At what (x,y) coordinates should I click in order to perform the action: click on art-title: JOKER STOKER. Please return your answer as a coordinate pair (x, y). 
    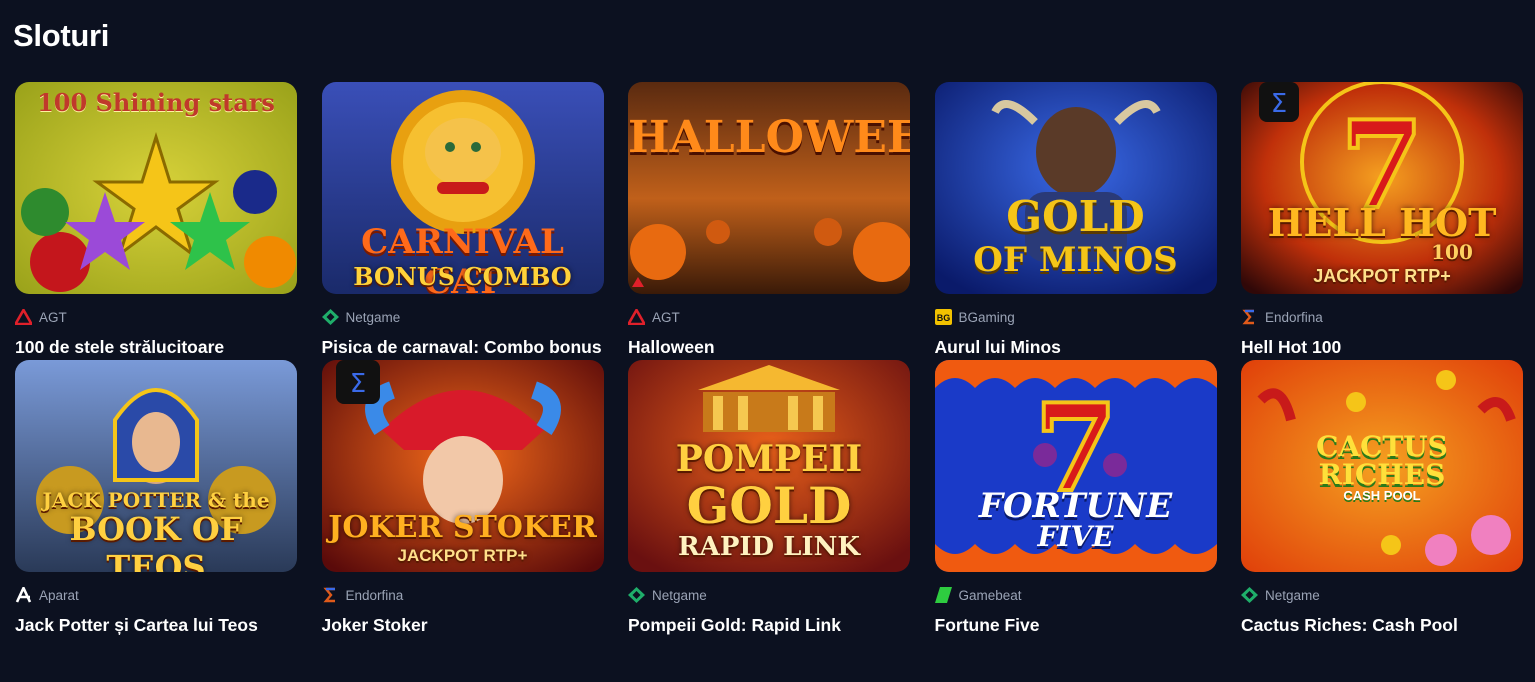
    Looking at the image, I should click on (462, 527).